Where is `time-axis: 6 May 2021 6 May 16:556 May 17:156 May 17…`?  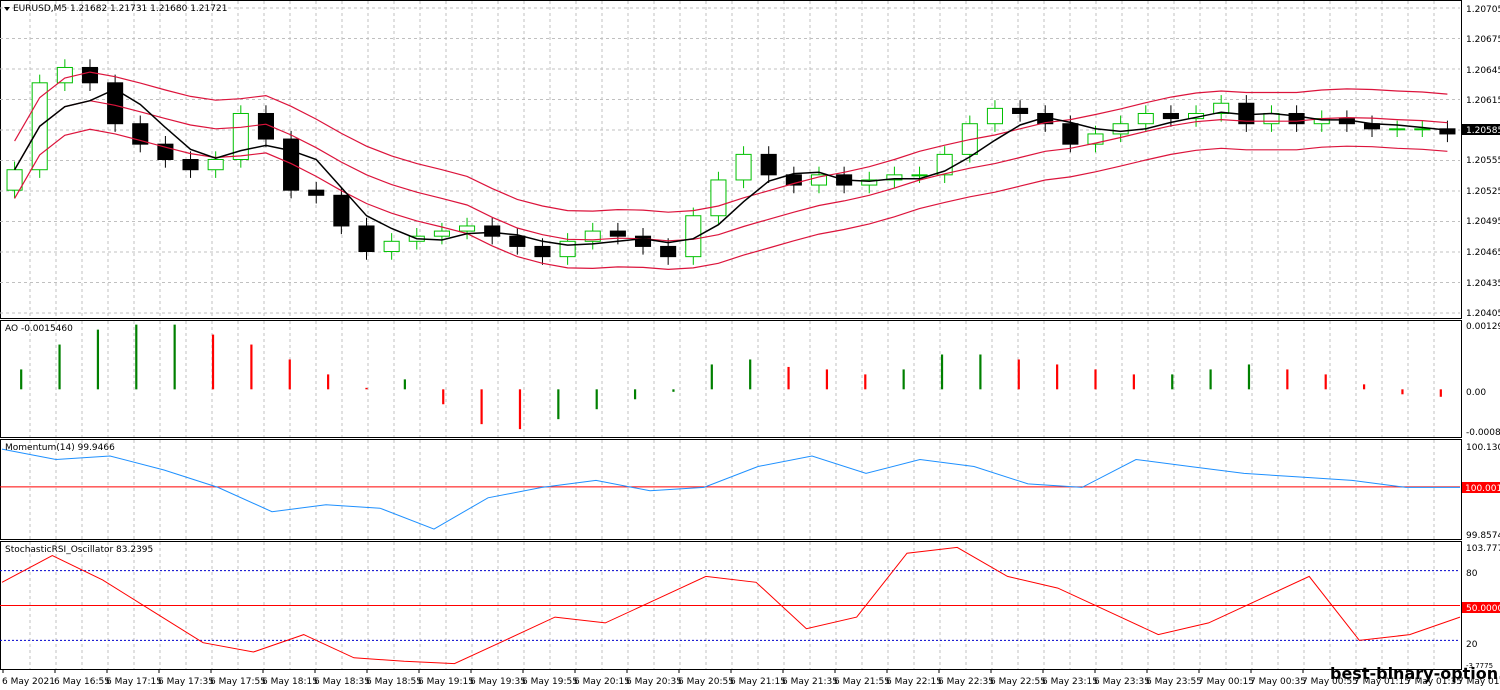
time-axis: 6 May 2021 6 May 16:556 May 17:156 May 17… is located at coordinates (751, 678).